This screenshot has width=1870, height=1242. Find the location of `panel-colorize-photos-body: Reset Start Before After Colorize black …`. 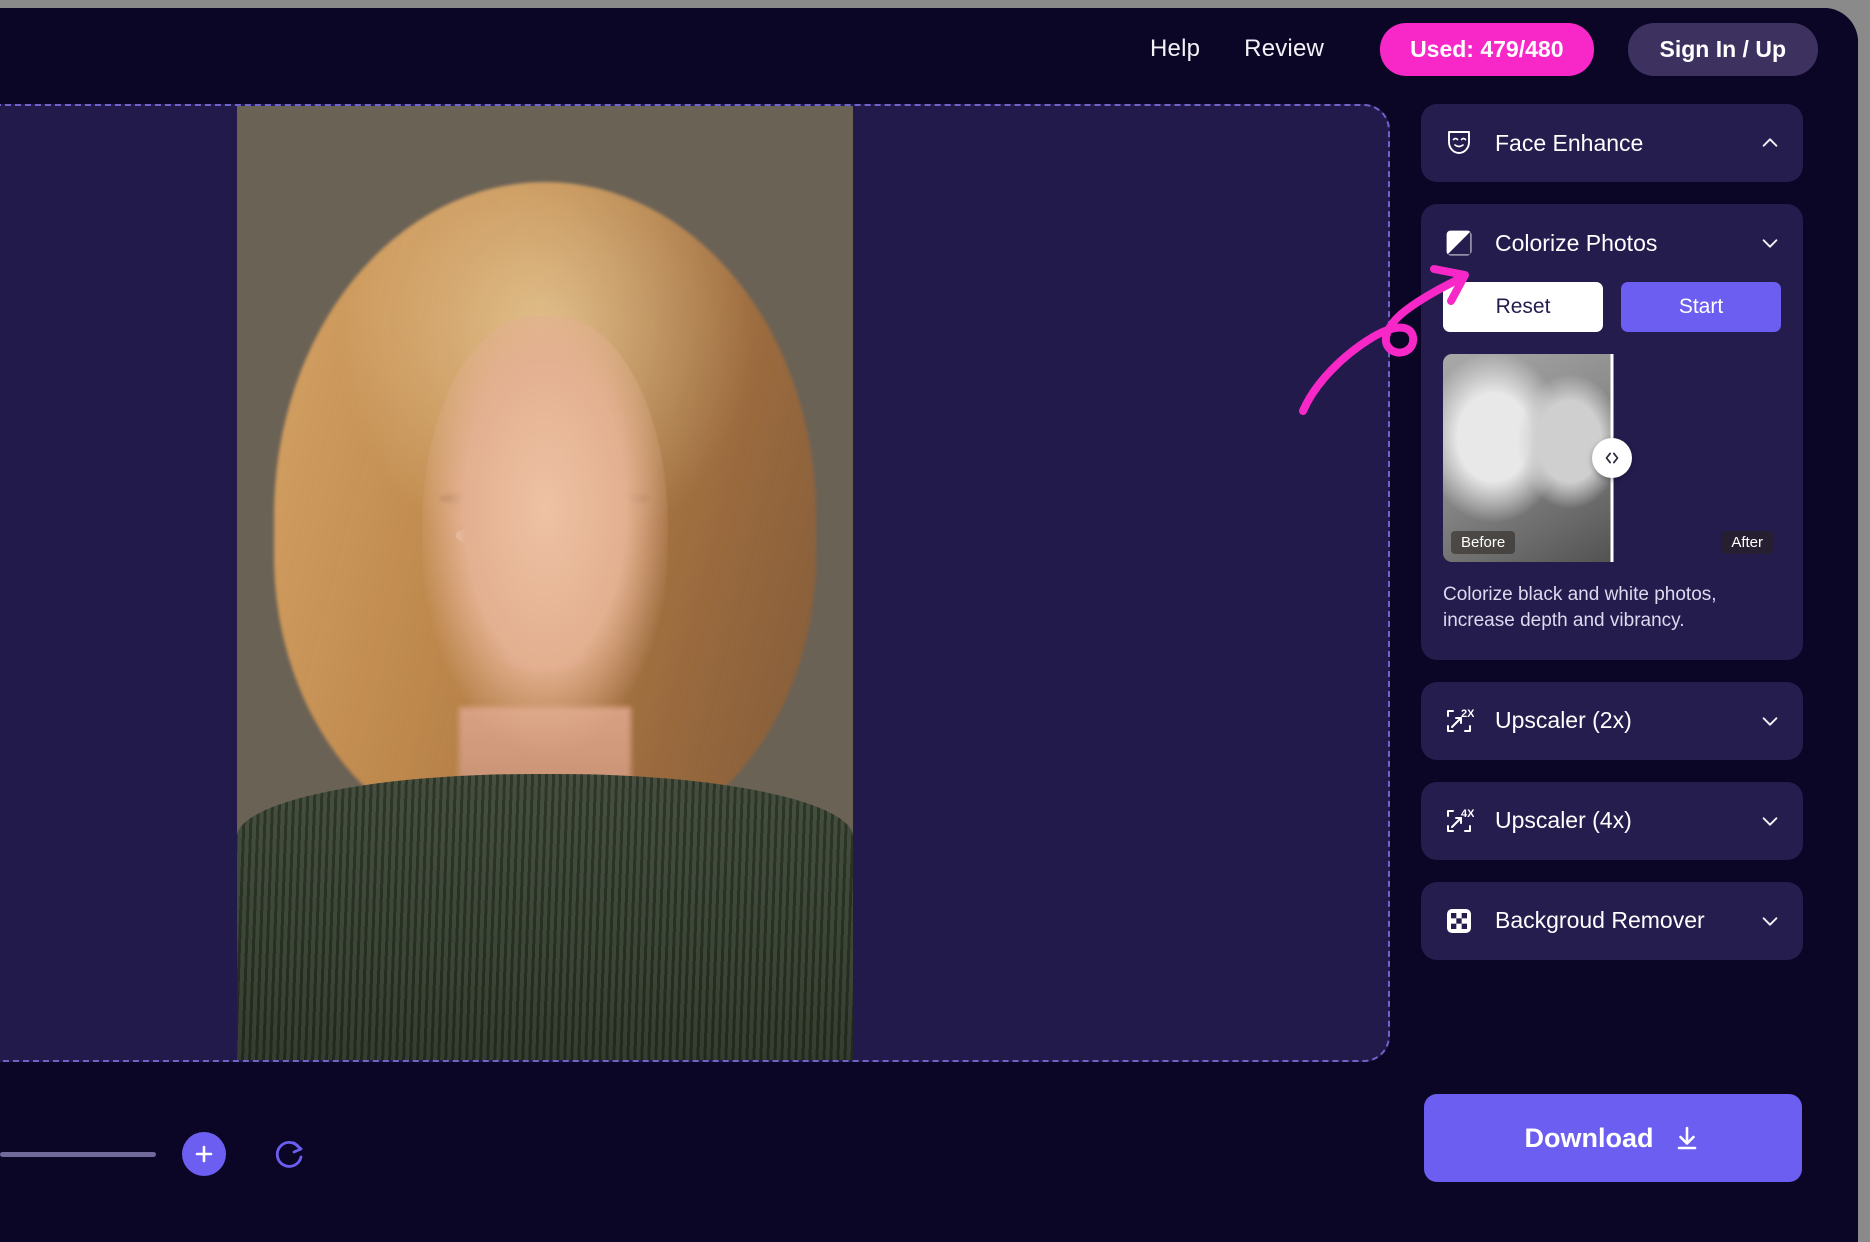

panel-colorize-photos-body: Reset Start Before After Colorize black … is located at coordinates (1612, 471).